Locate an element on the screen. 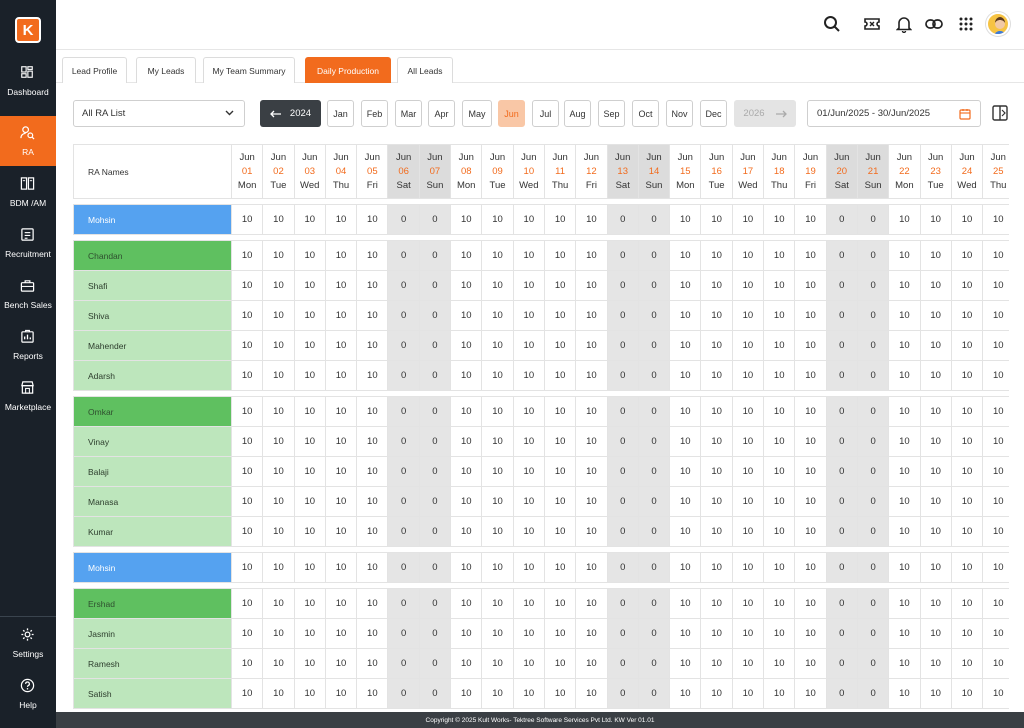  ticket-icon is located at coordinates (872, 24).